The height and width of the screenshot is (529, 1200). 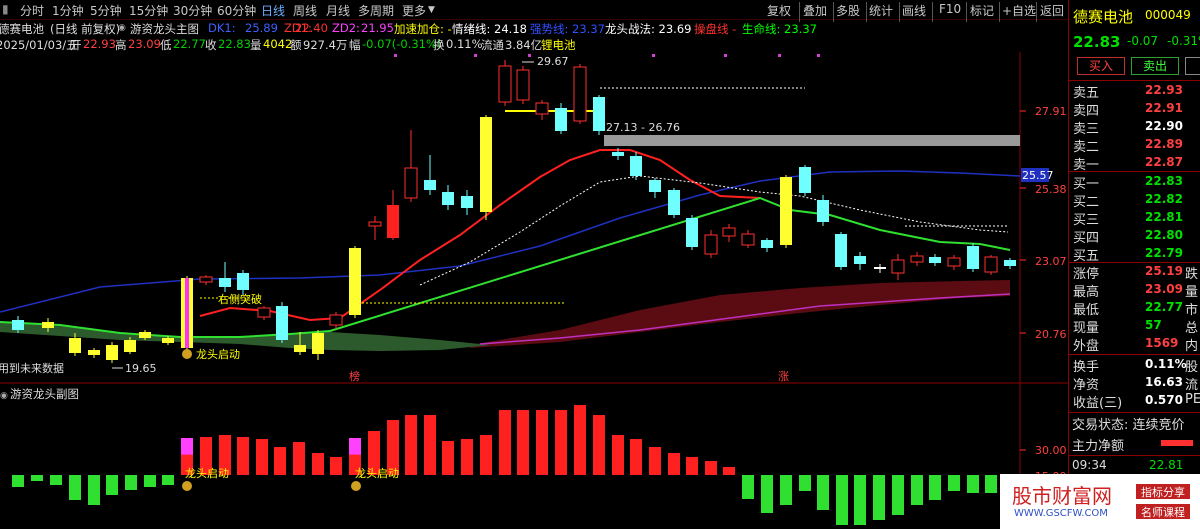 What do you see at coordinates (1086, 346) in the screenshot?
I see `stat-row-label: 外盘` at bounding box center [1086, 346].